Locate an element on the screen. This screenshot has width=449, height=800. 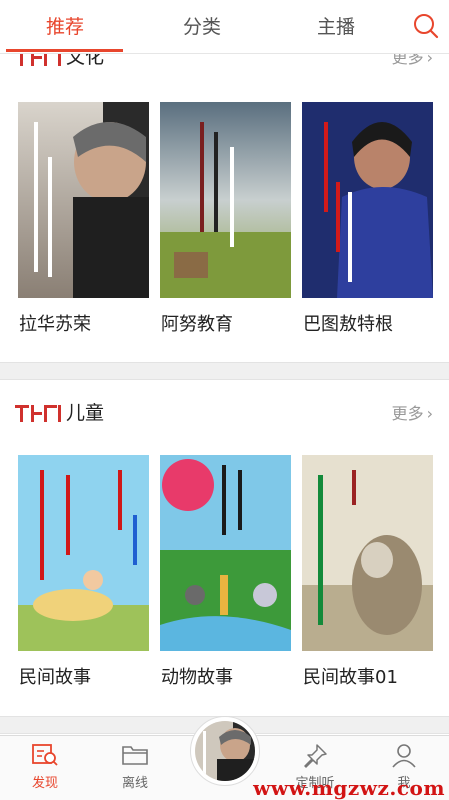
folder-icon is located at coordinates (135, 755).